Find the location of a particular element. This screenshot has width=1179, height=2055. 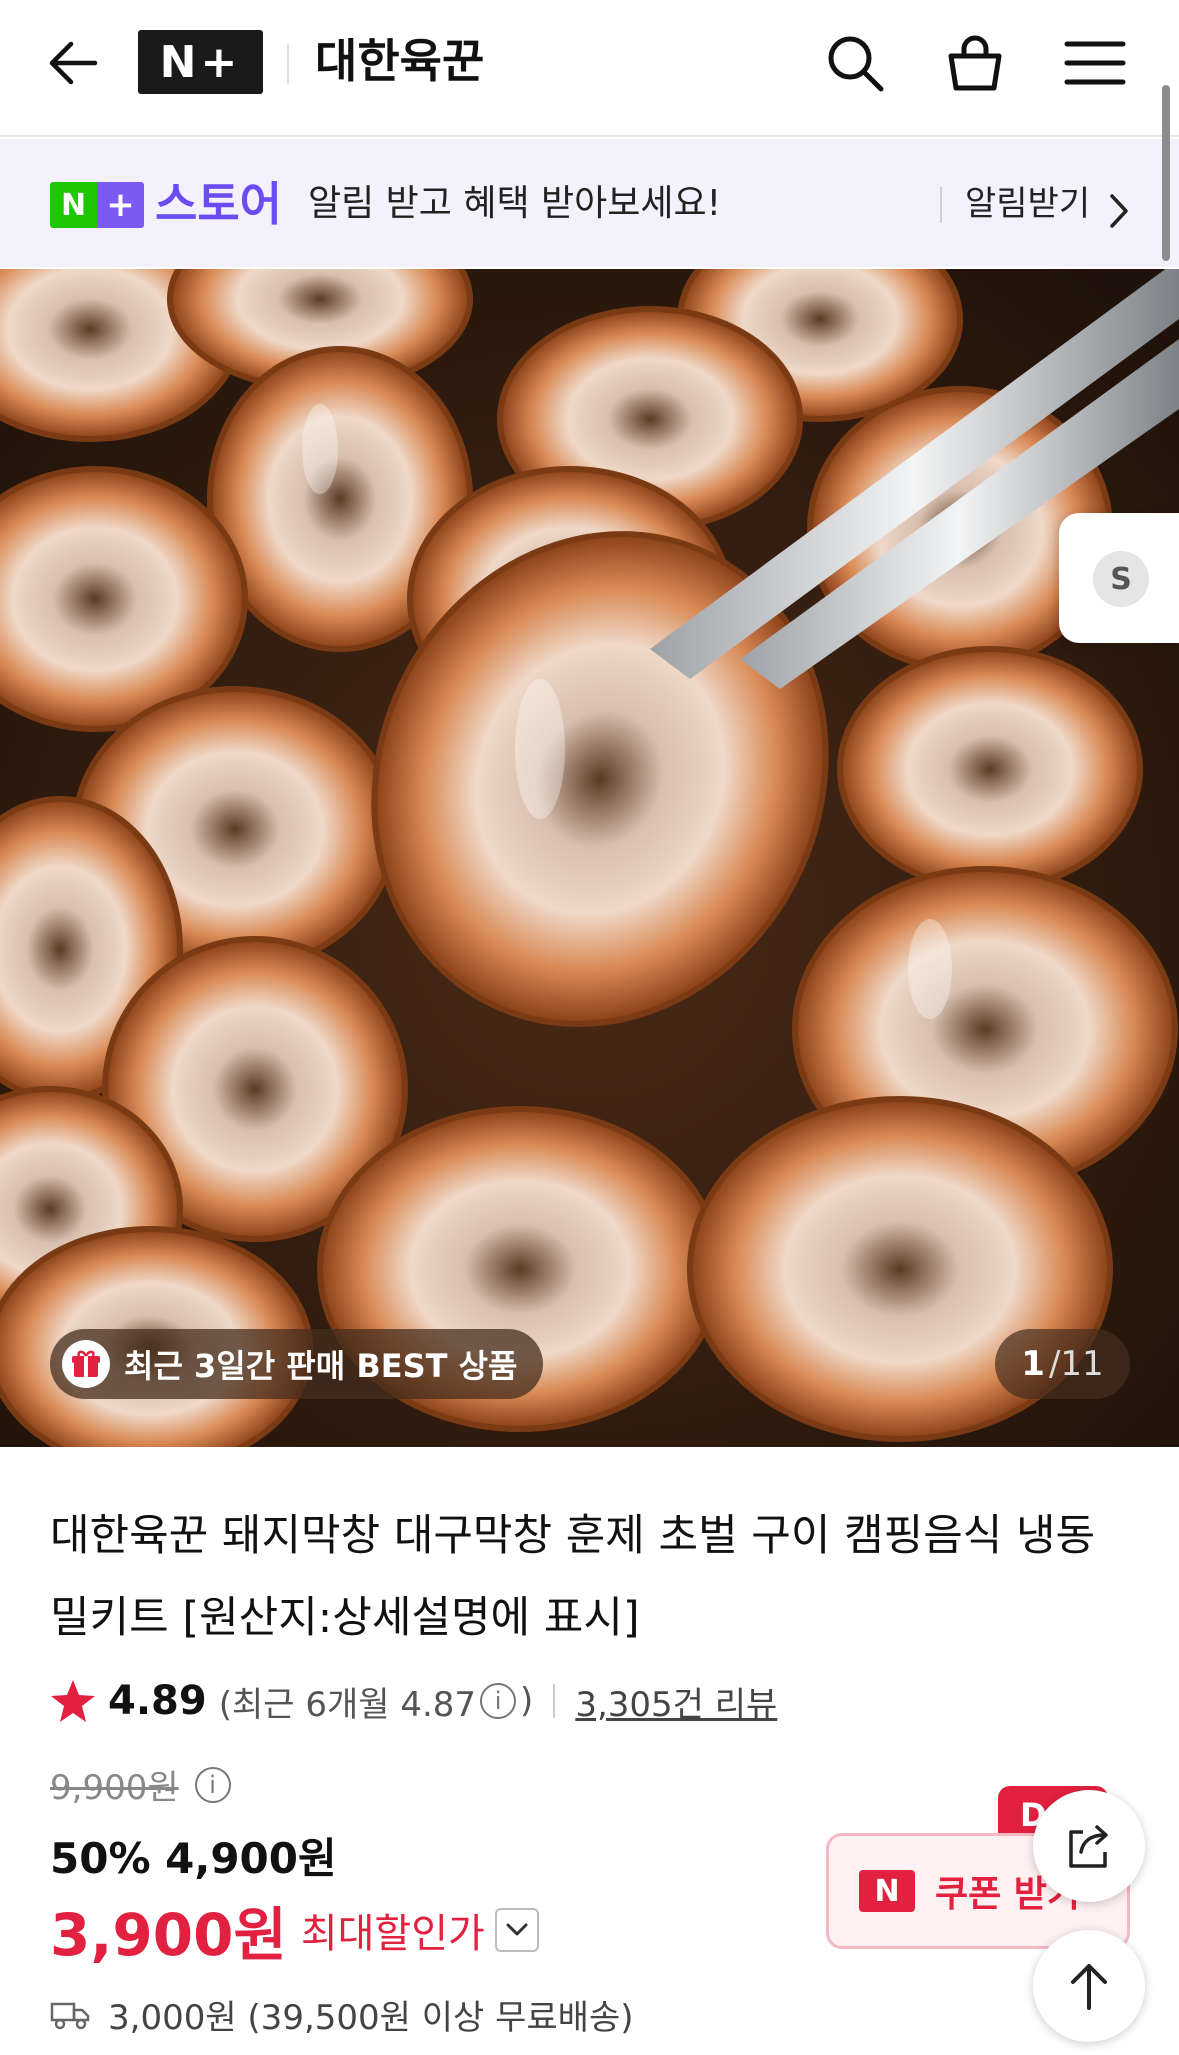

scroll-to-top-button is located at coordinates (1089, 1986).